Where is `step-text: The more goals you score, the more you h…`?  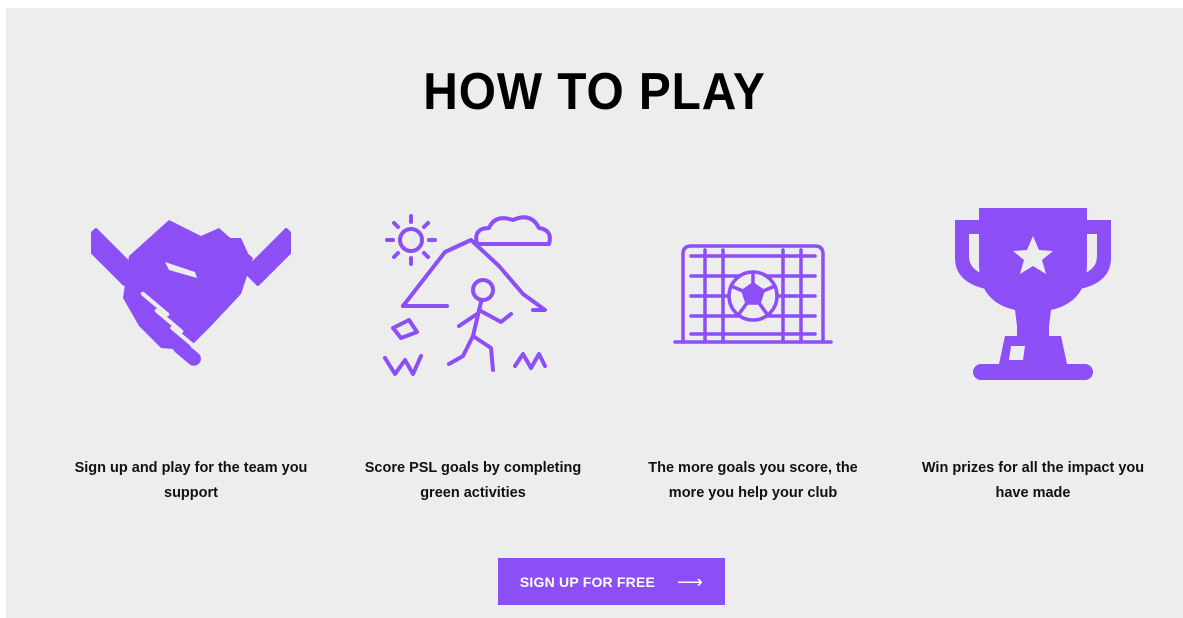
step-text: The more goals you score, the more you h… is located at coordinates (753, 480).